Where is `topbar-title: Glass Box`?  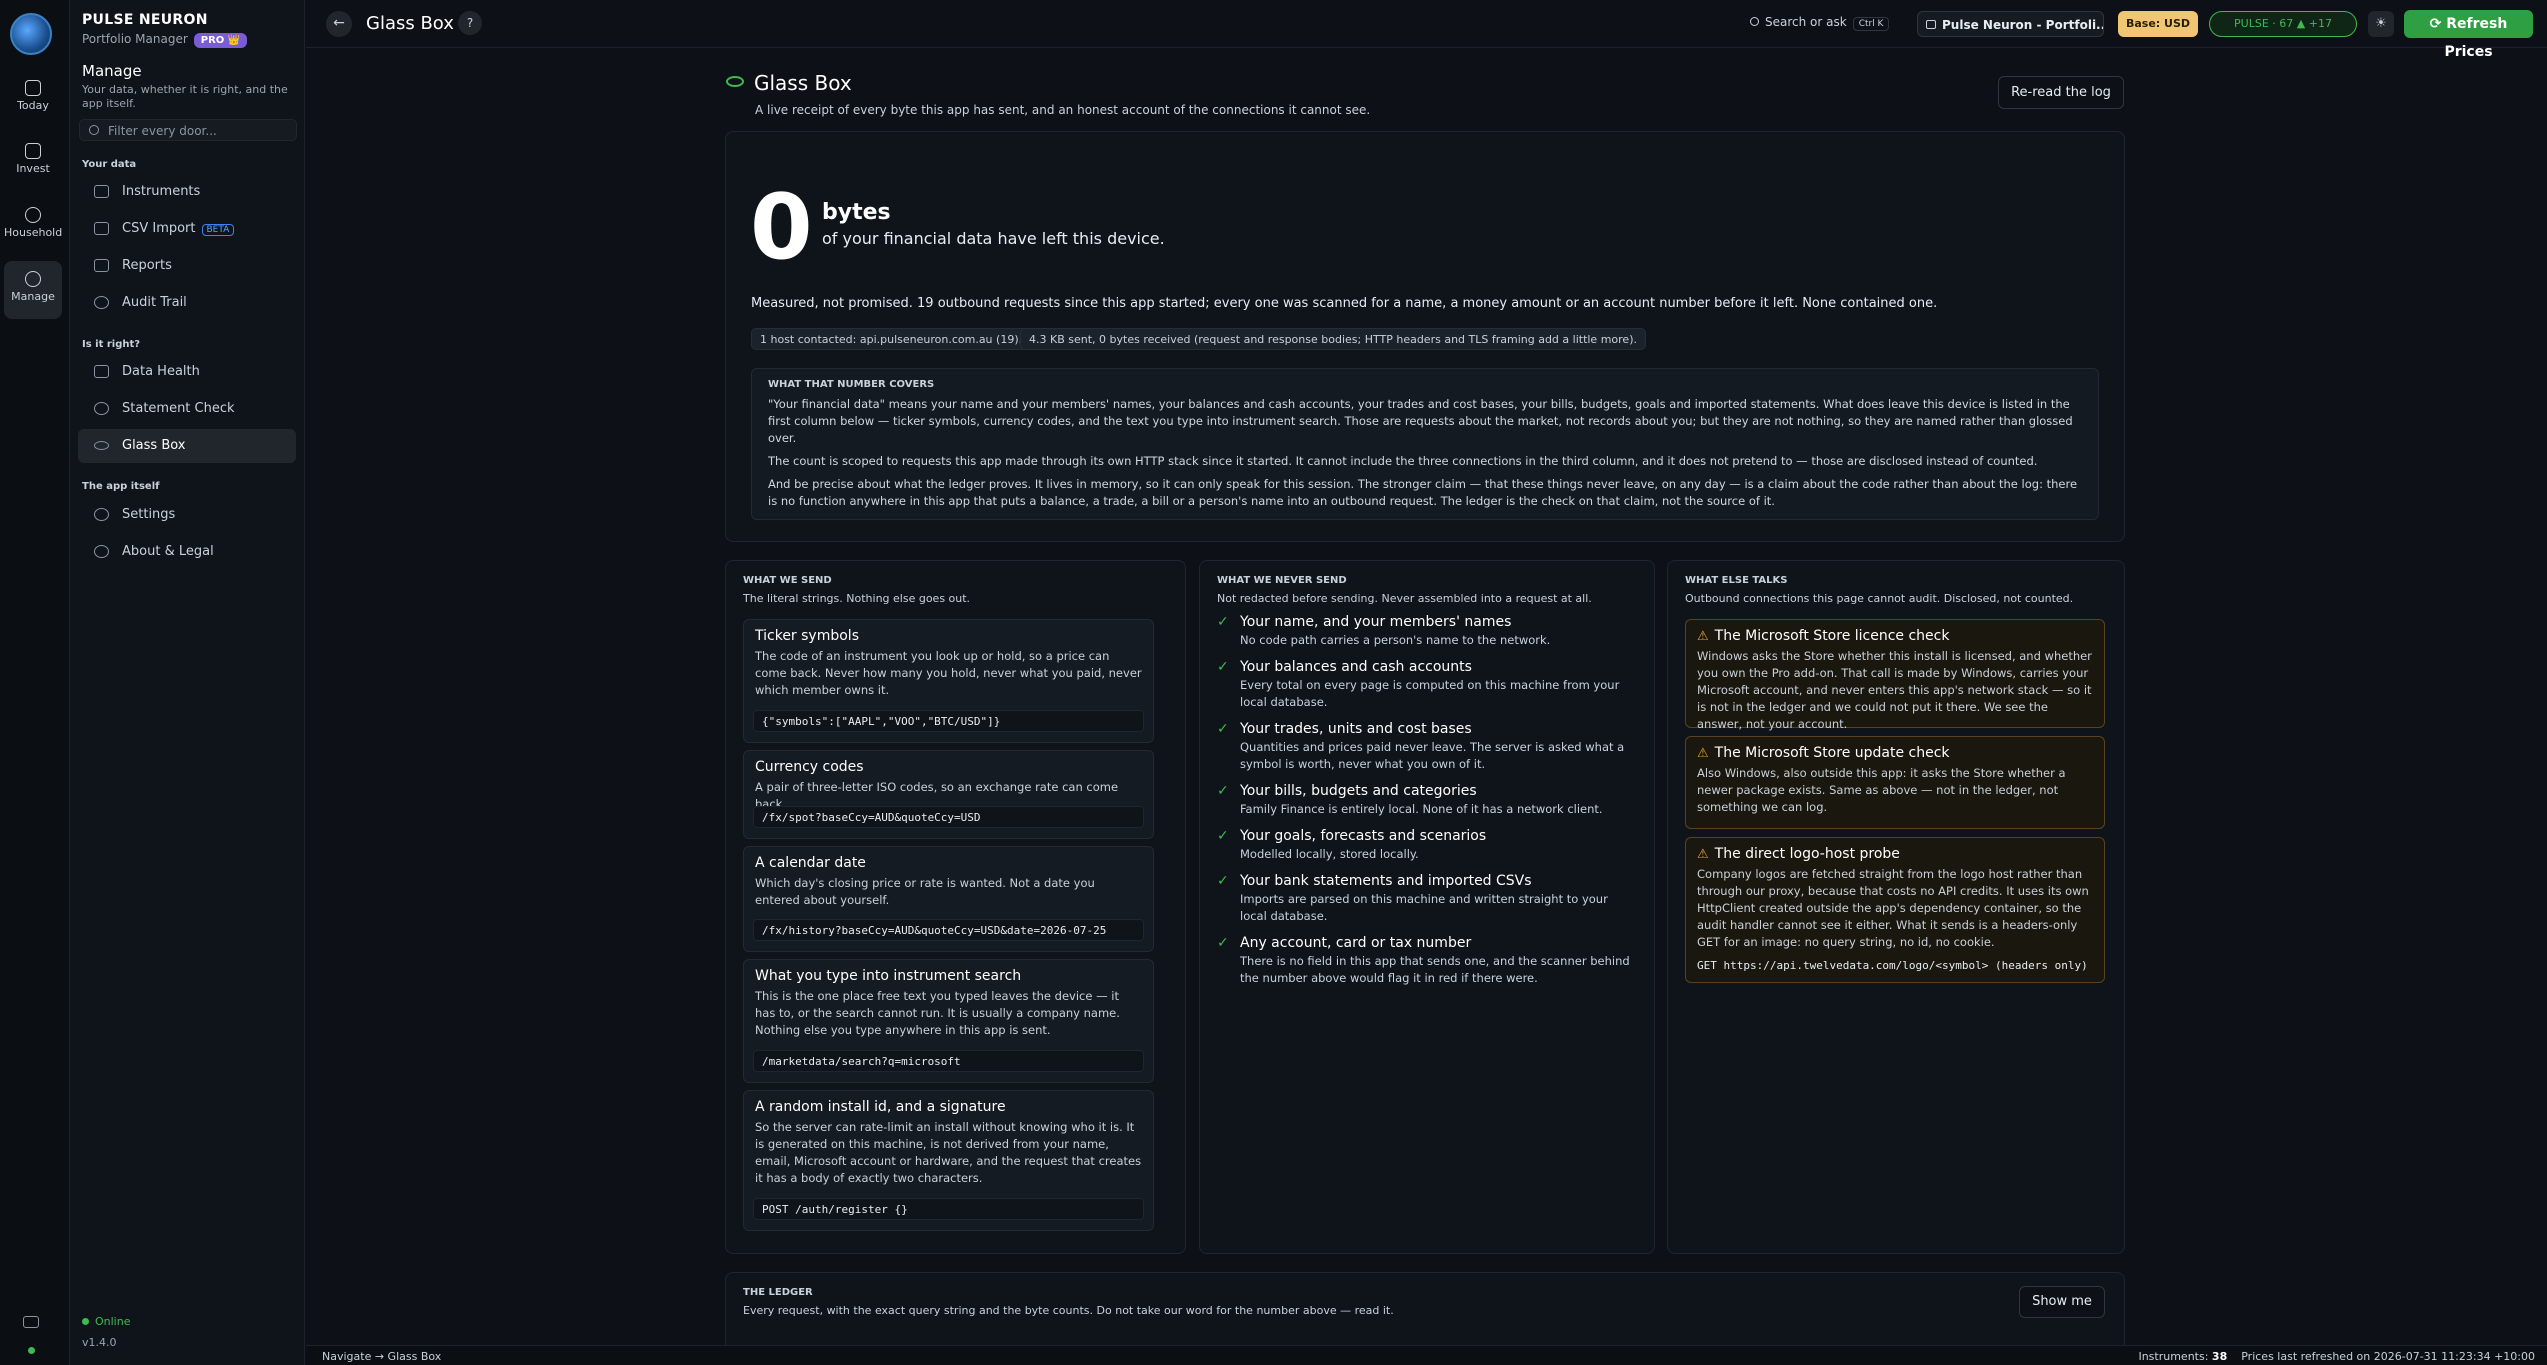
topbar-title: Glass Box is located at coordinates (410, 23).